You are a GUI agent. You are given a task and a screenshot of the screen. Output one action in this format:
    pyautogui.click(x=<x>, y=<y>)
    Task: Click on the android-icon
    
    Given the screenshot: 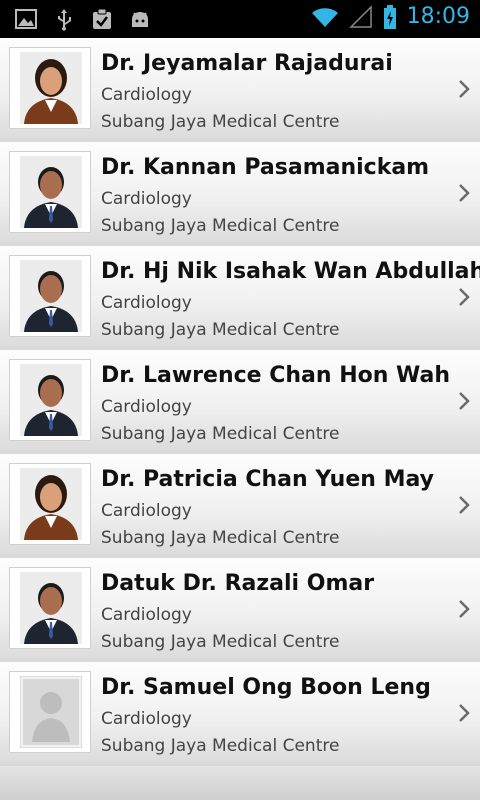 What is the action you would take?
    pyautogui.click(x=140, y=19)
    